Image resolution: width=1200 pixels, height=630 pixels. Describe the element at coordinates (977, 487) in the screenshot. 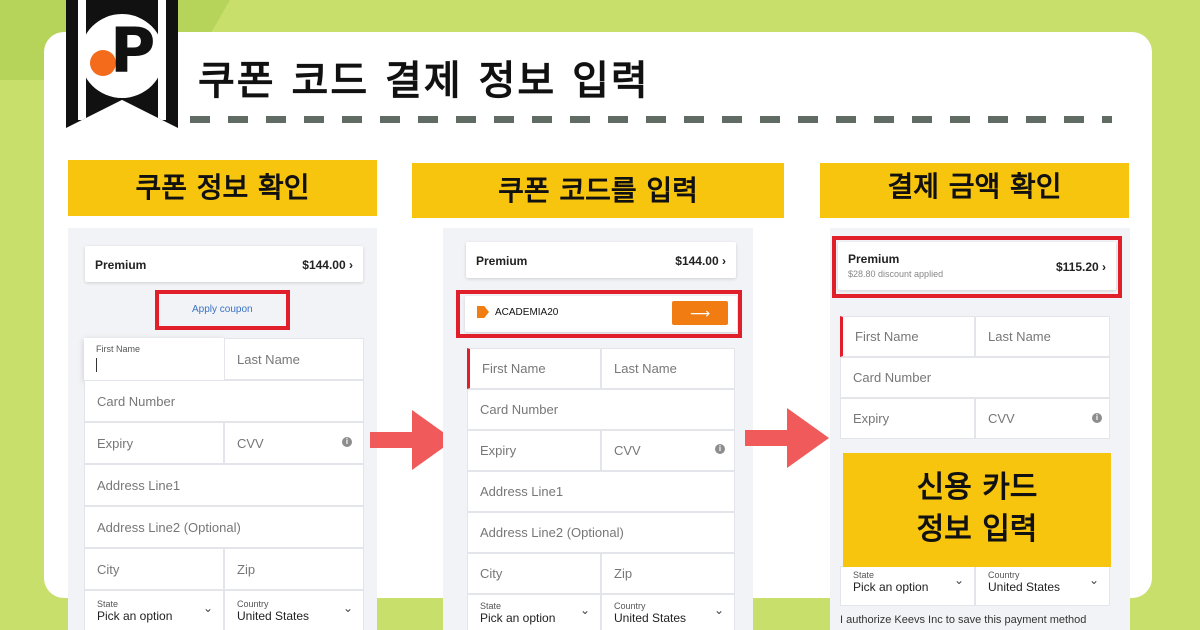

I see `overlay-line1: 신용 카드` at that location.